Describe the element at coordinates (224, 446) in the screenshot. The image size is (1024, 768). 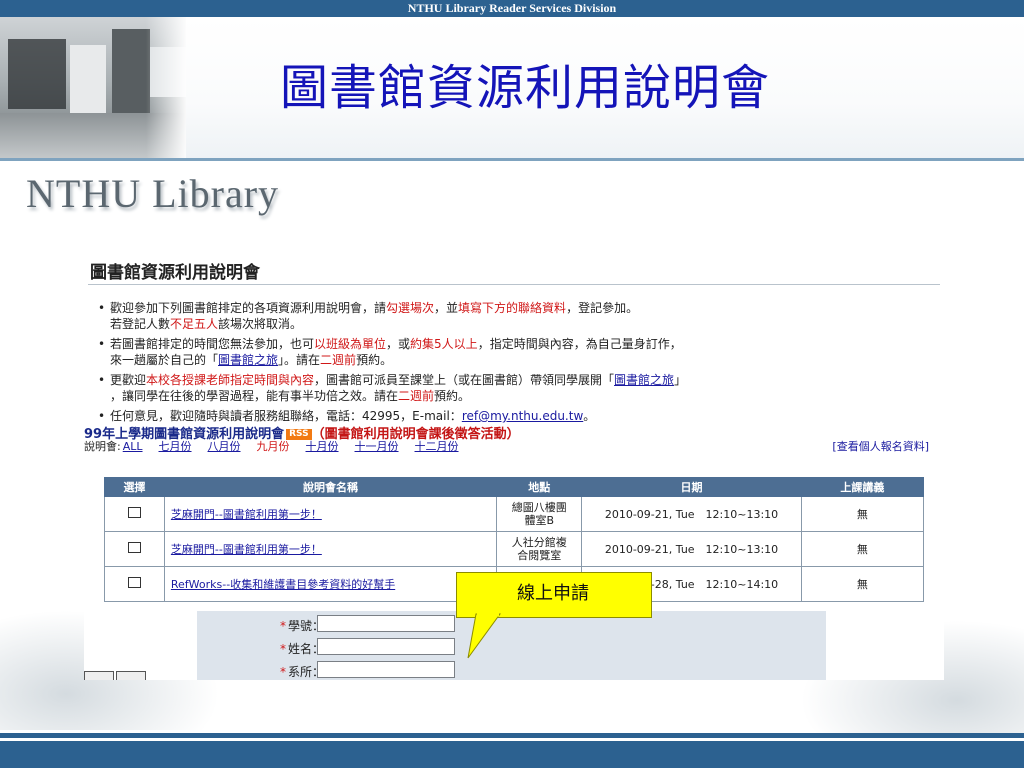
I see `month-link: 八月份` at that location.